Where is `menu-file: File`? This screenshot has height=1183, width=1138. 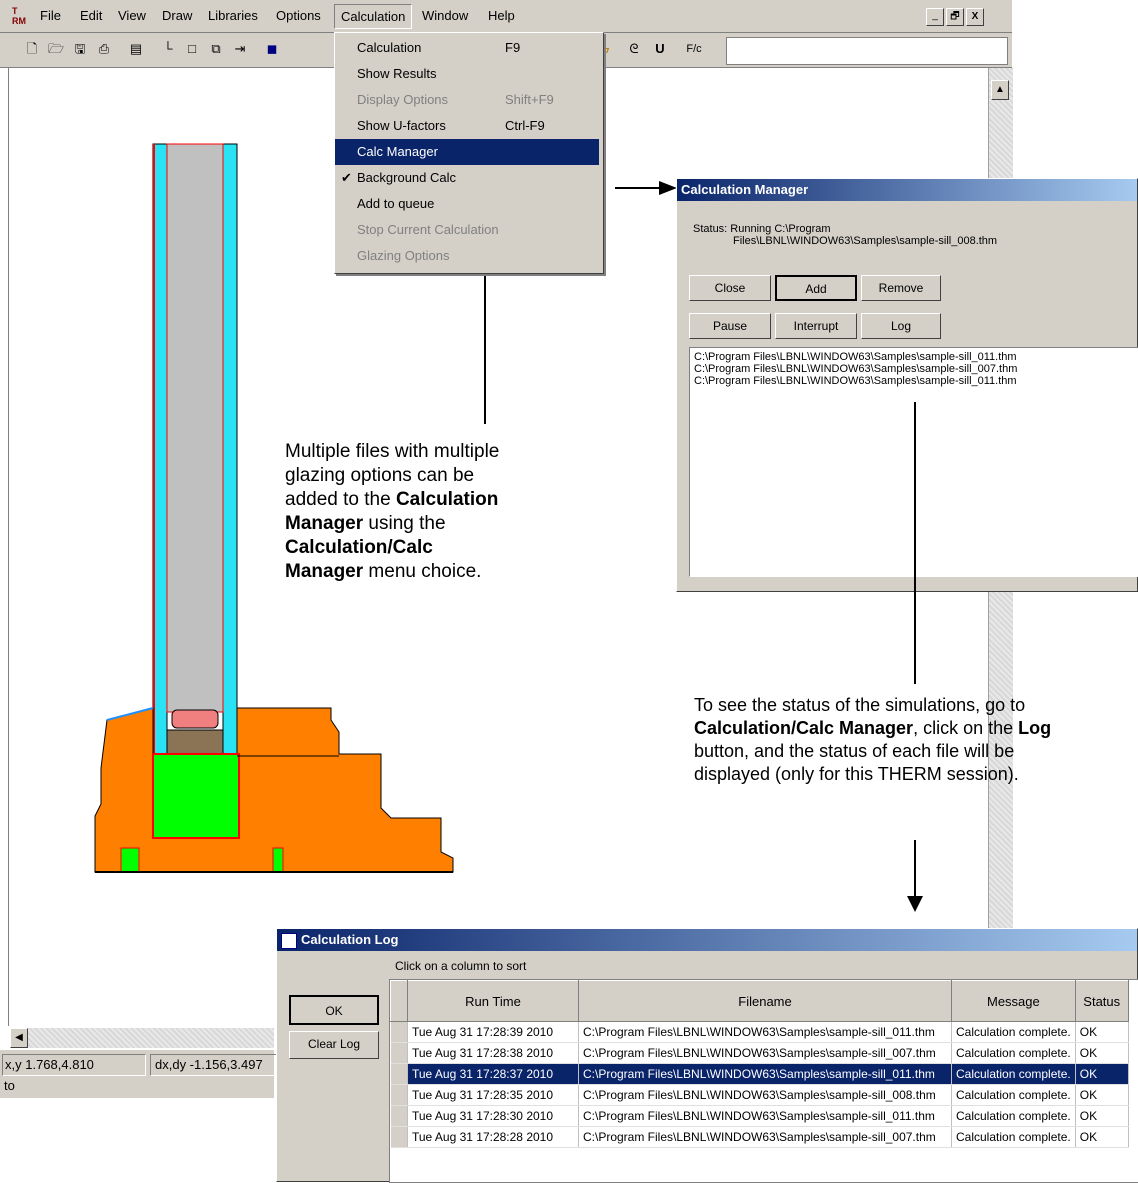
menu-file: File is located at coordinates (50, 15).